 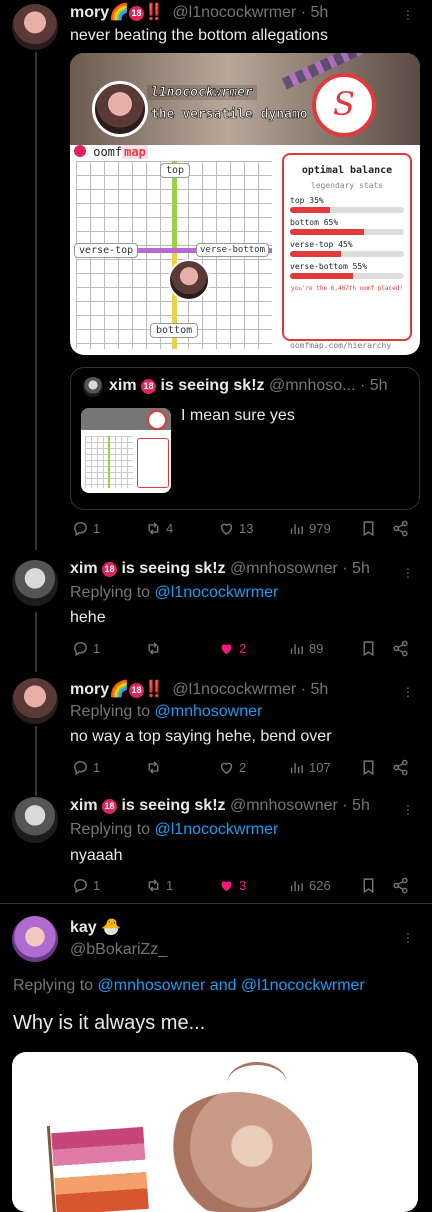 I want to click on like-button: 13, so click(x=235, y=528).